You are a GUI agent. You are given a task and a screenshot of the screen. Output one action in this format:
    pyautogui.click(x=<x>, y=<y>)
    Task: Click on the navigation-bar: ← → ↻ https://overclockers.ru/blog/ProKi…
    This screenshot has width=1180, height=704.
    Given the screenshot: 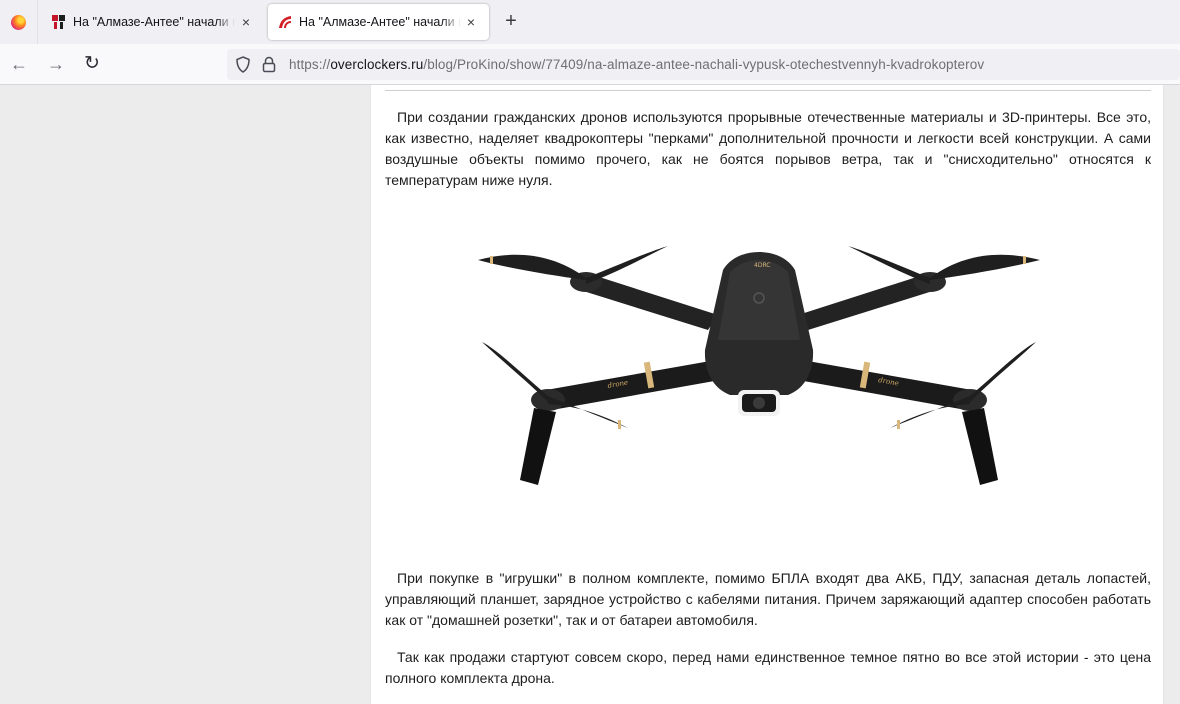 What is the action you would take?
    pyautogui.click(x=590, y=64)
    